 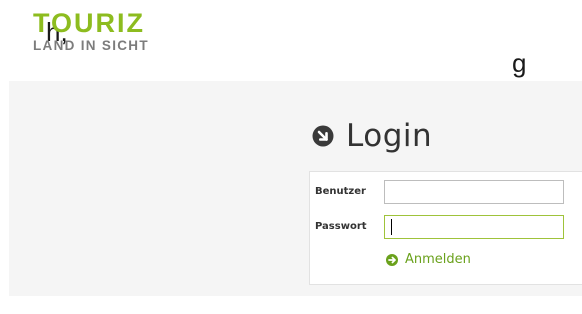 I want to click on password-input, so click(x=474, y=227).